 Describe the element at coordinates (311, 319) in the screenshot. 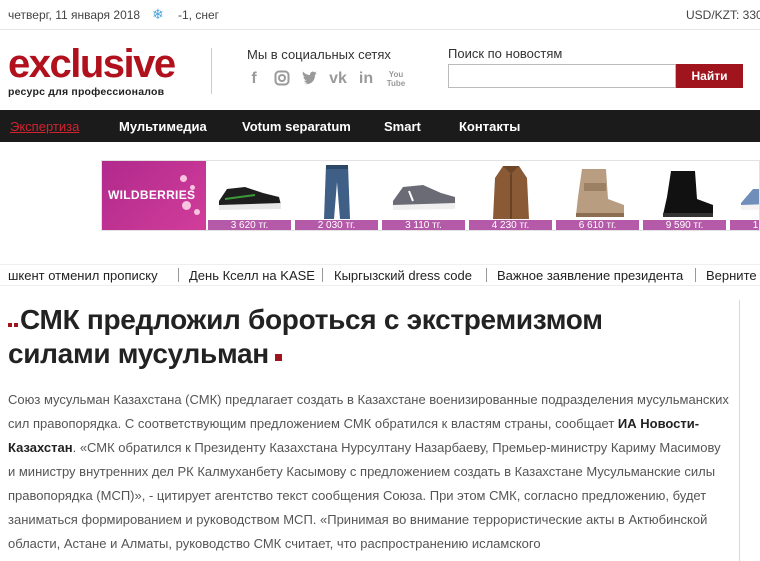

I see `article-title-line1: СМК предложил бороться с экстремизмом` at that location.